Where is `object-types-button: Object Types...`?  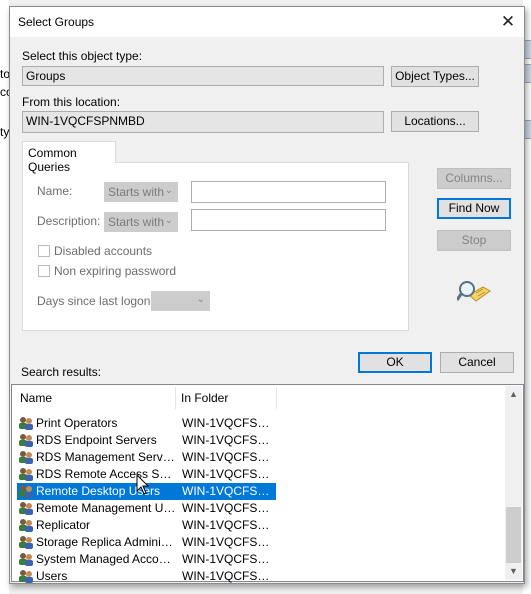 object-types-button: Object Types... is located at coordinates (435, 76).